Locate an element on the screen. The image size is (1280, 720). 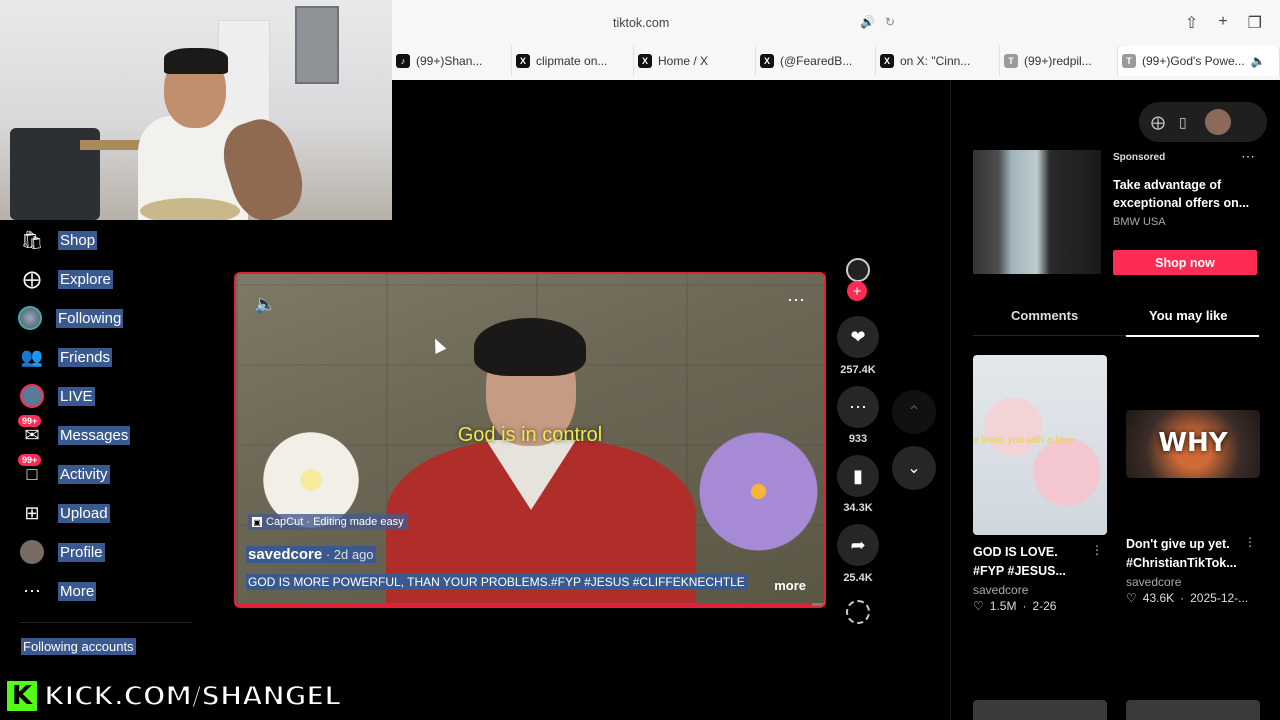
heart-icon: ❤ is located at coordinates (858, 336).